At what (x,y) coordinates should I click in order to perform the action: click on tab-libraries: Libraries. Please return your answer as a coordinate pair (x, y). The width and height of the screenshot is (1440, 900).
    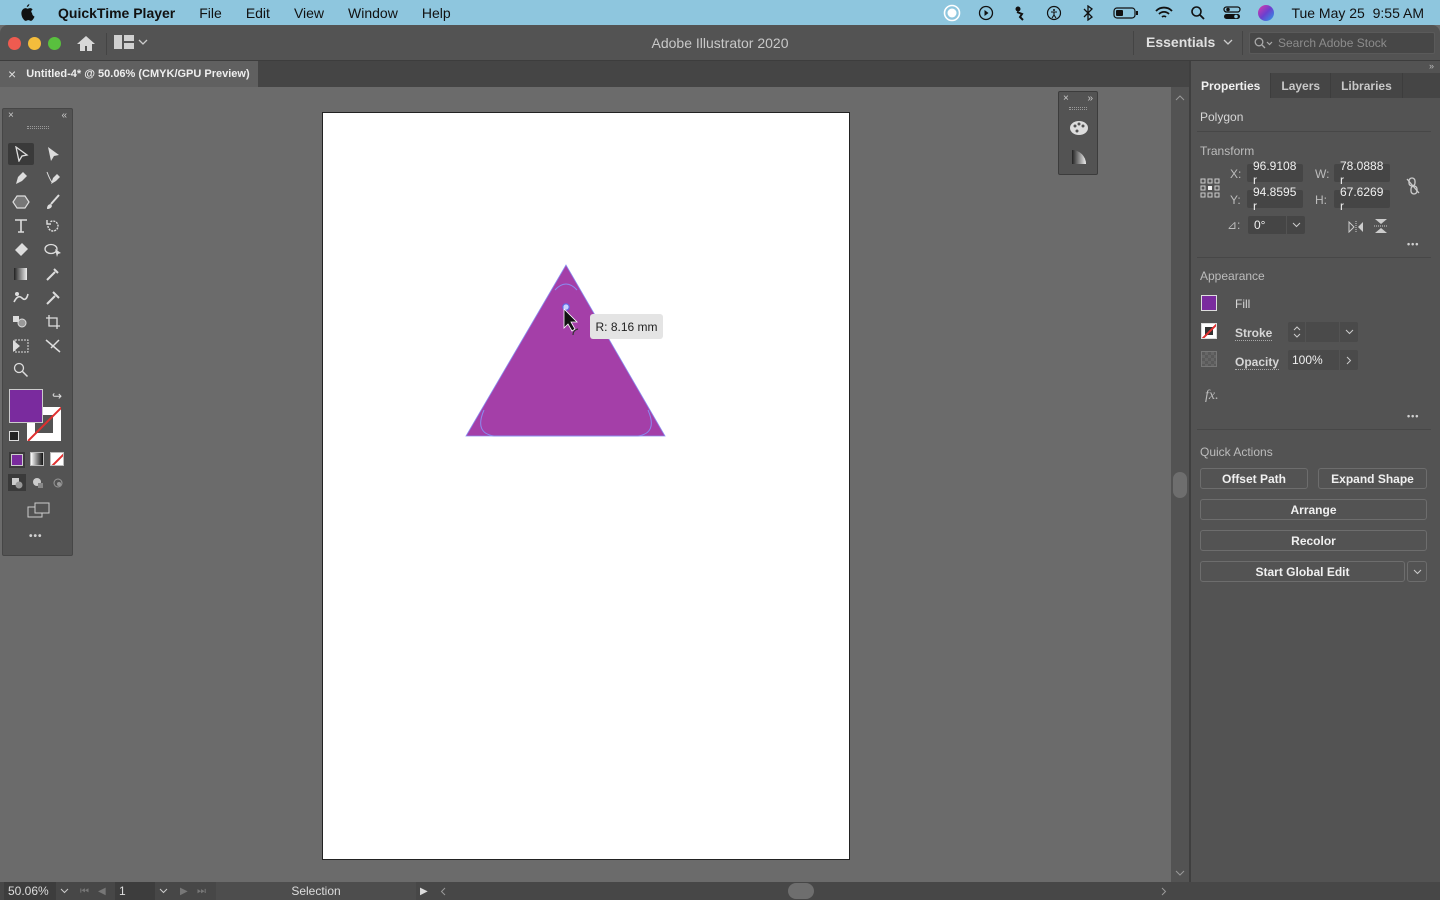
    Looking at the image, I should click on (1367, 85).